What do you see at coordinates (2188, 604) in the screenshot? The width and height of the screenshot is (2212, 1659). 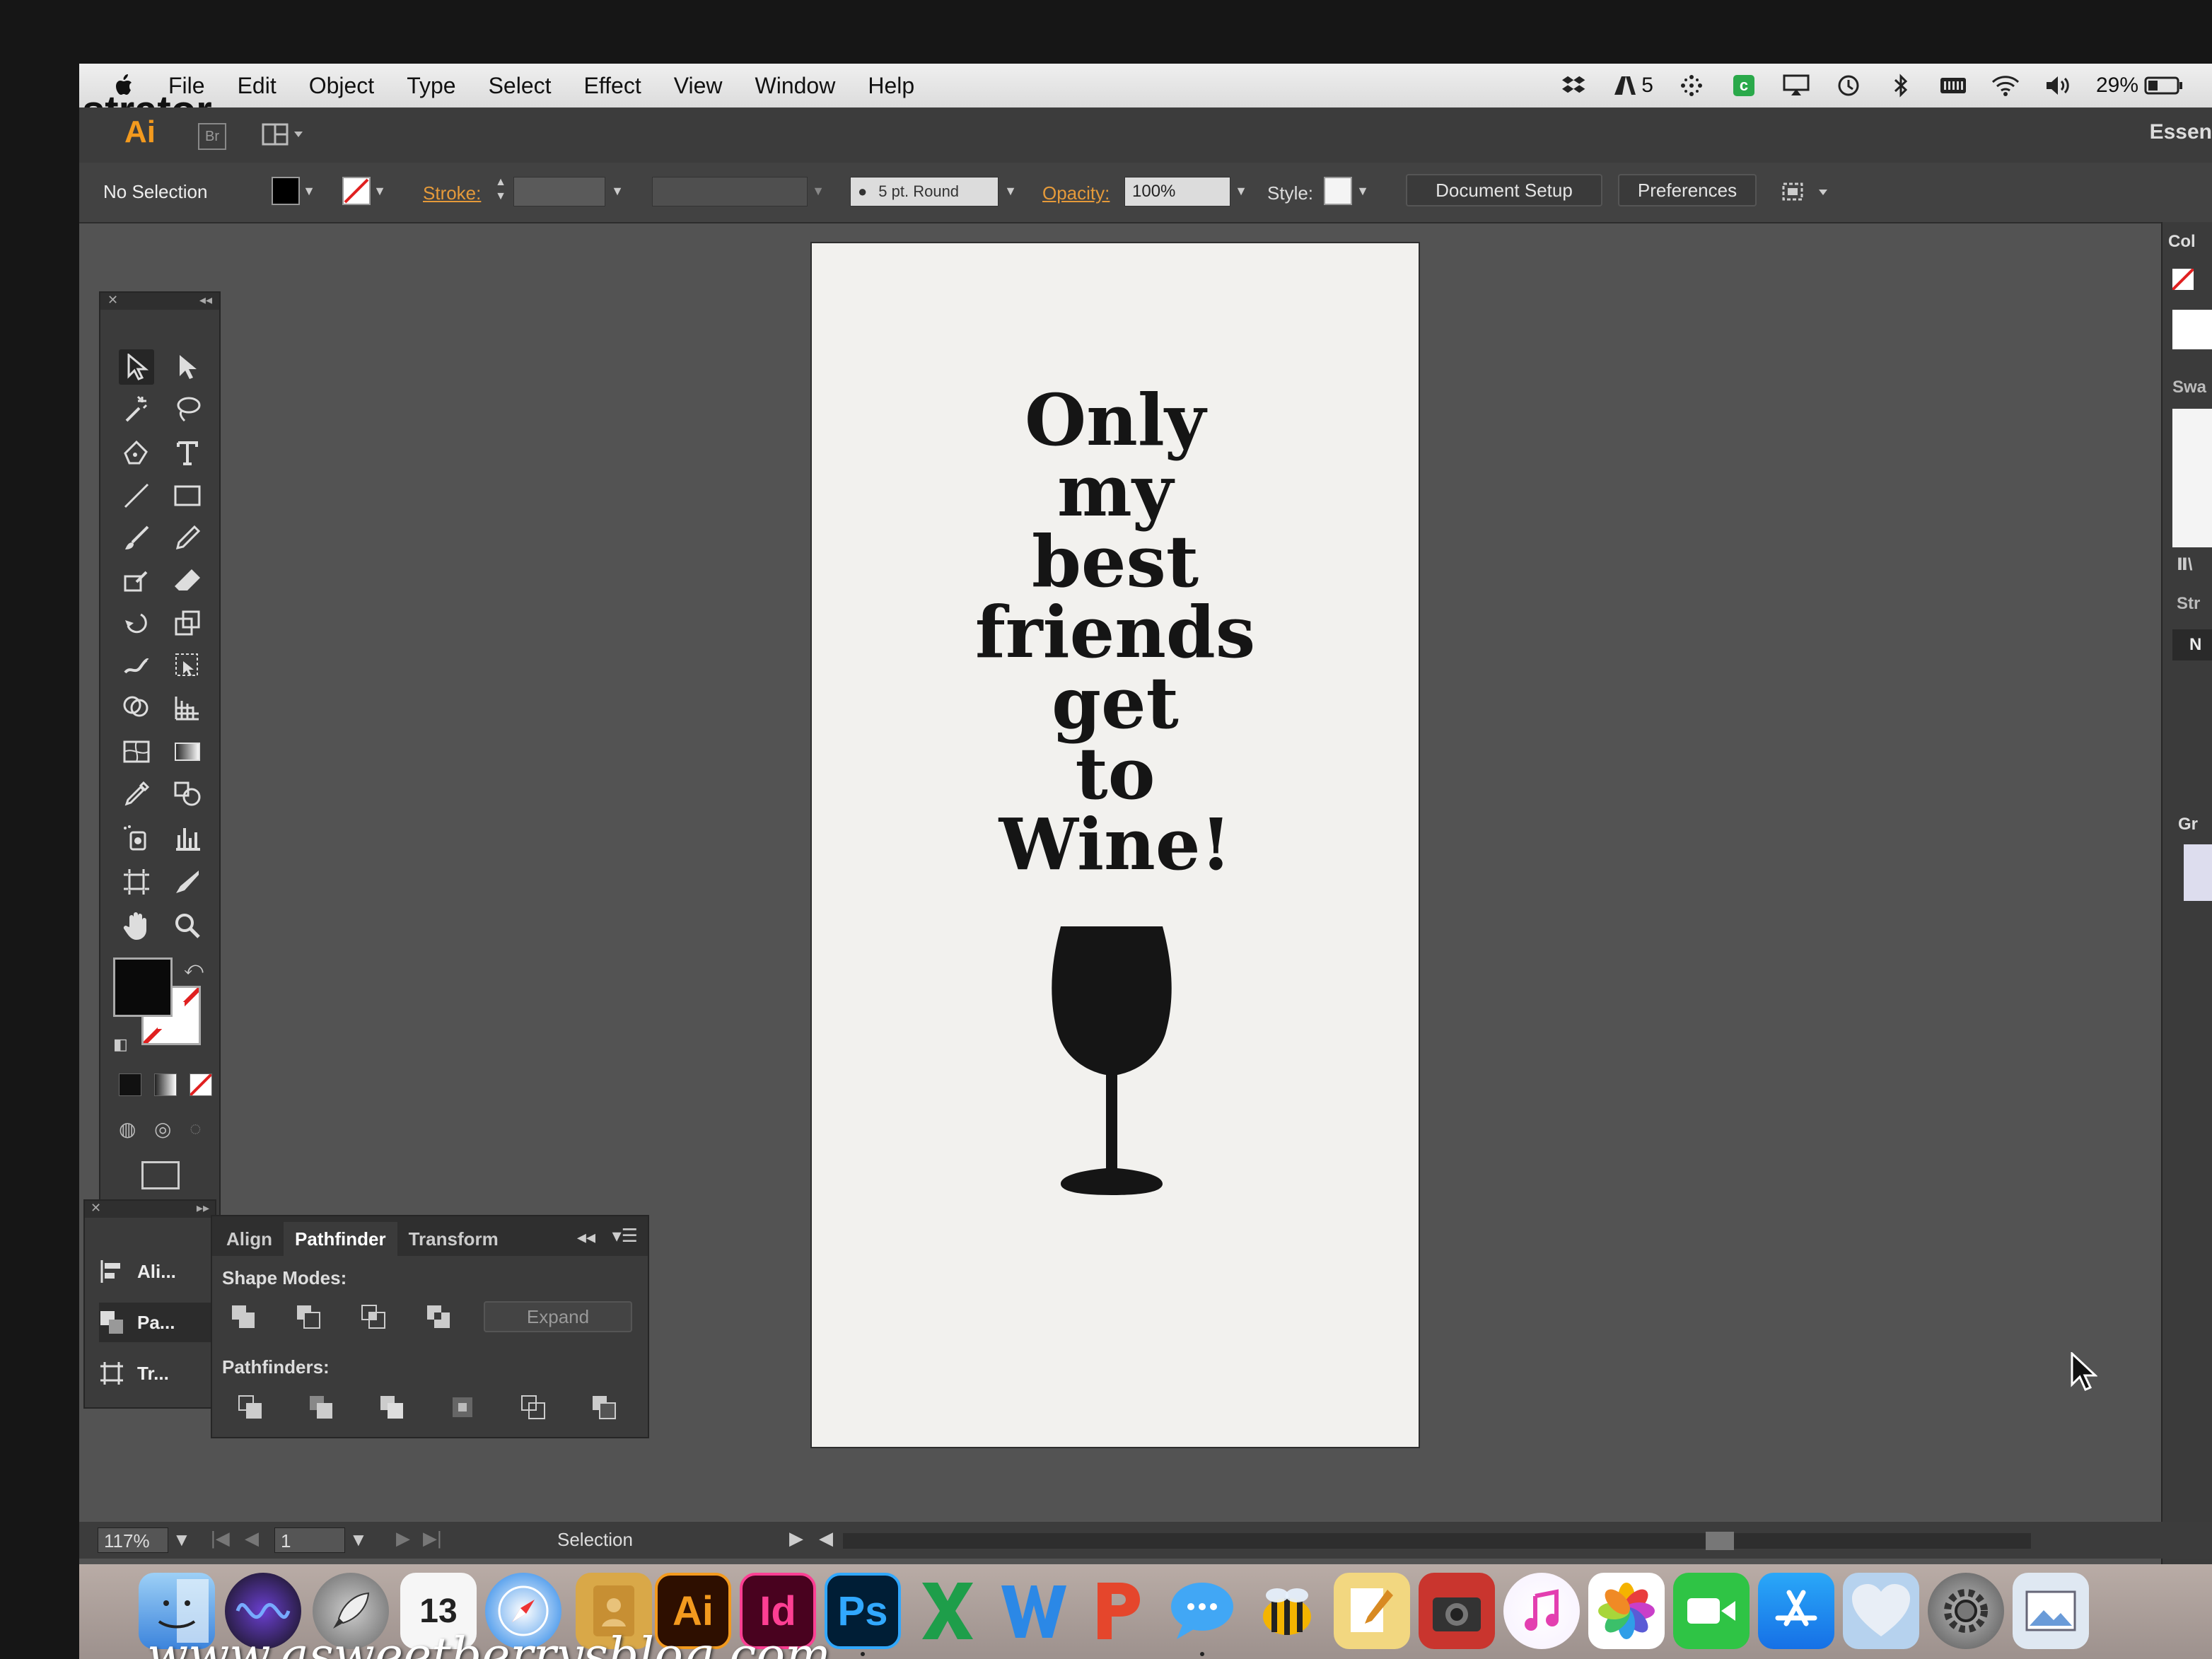 I see `stroke-panel-tab: Str` at bounding box center [2188, 604].